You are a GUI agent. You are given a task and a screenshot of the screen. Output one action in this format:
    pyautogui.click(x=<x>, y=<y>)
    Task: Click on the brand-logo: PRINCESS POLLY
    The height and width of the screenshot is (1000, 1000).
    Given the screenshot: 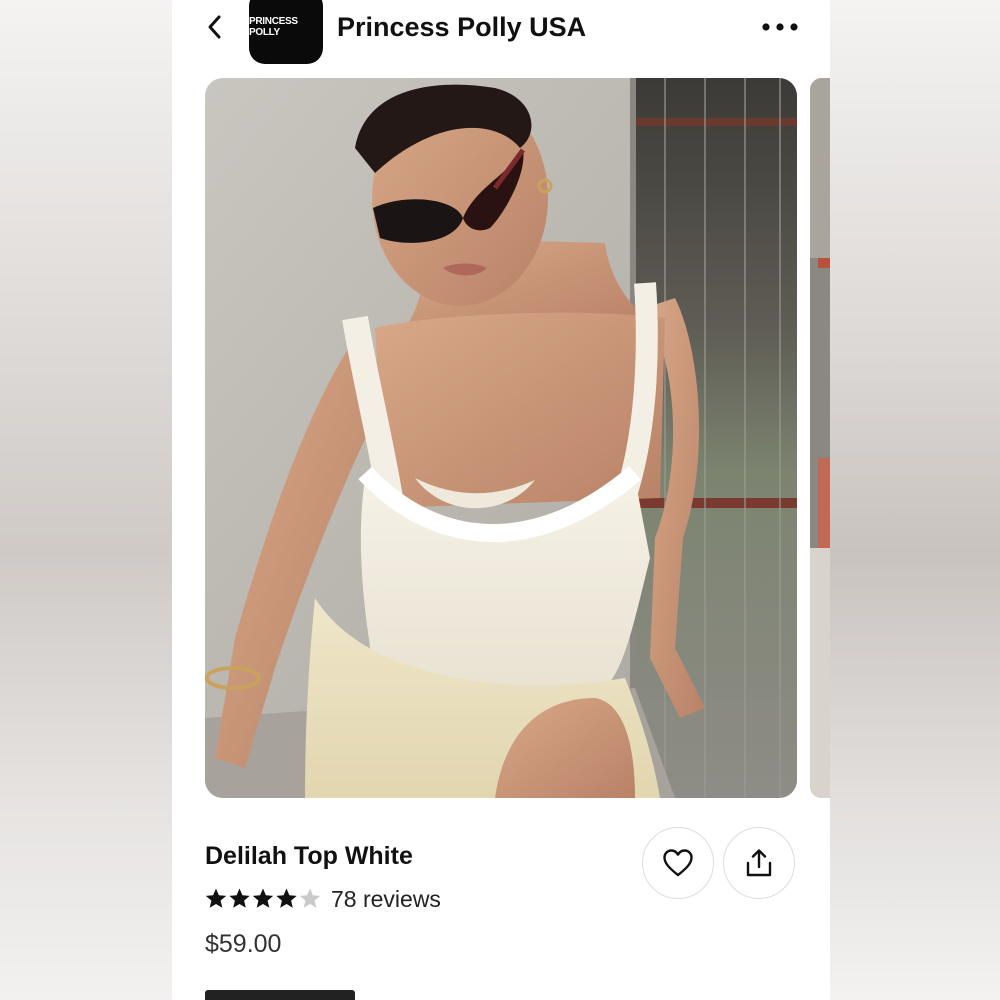 What is the action you would take?
    pyautogui.click(x=286, y=32)
    